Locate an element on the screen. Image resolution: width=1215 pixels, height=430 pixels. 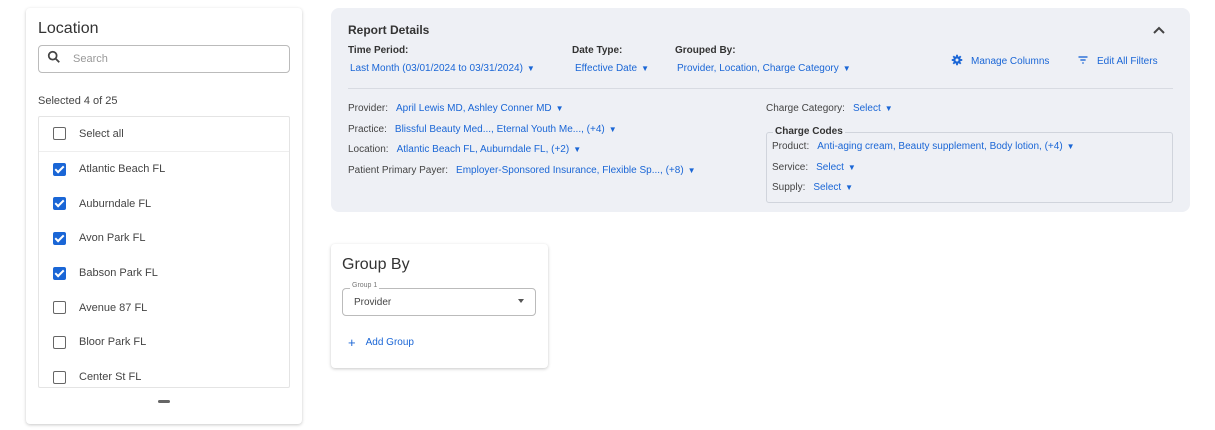
location-label: Location: is located at coordinates (368, 149).